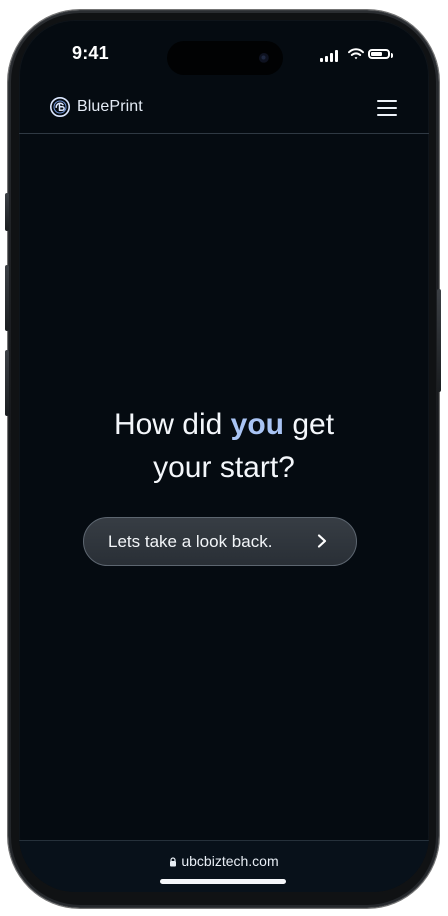  I want to click on battery-icon, so click(380, 54).